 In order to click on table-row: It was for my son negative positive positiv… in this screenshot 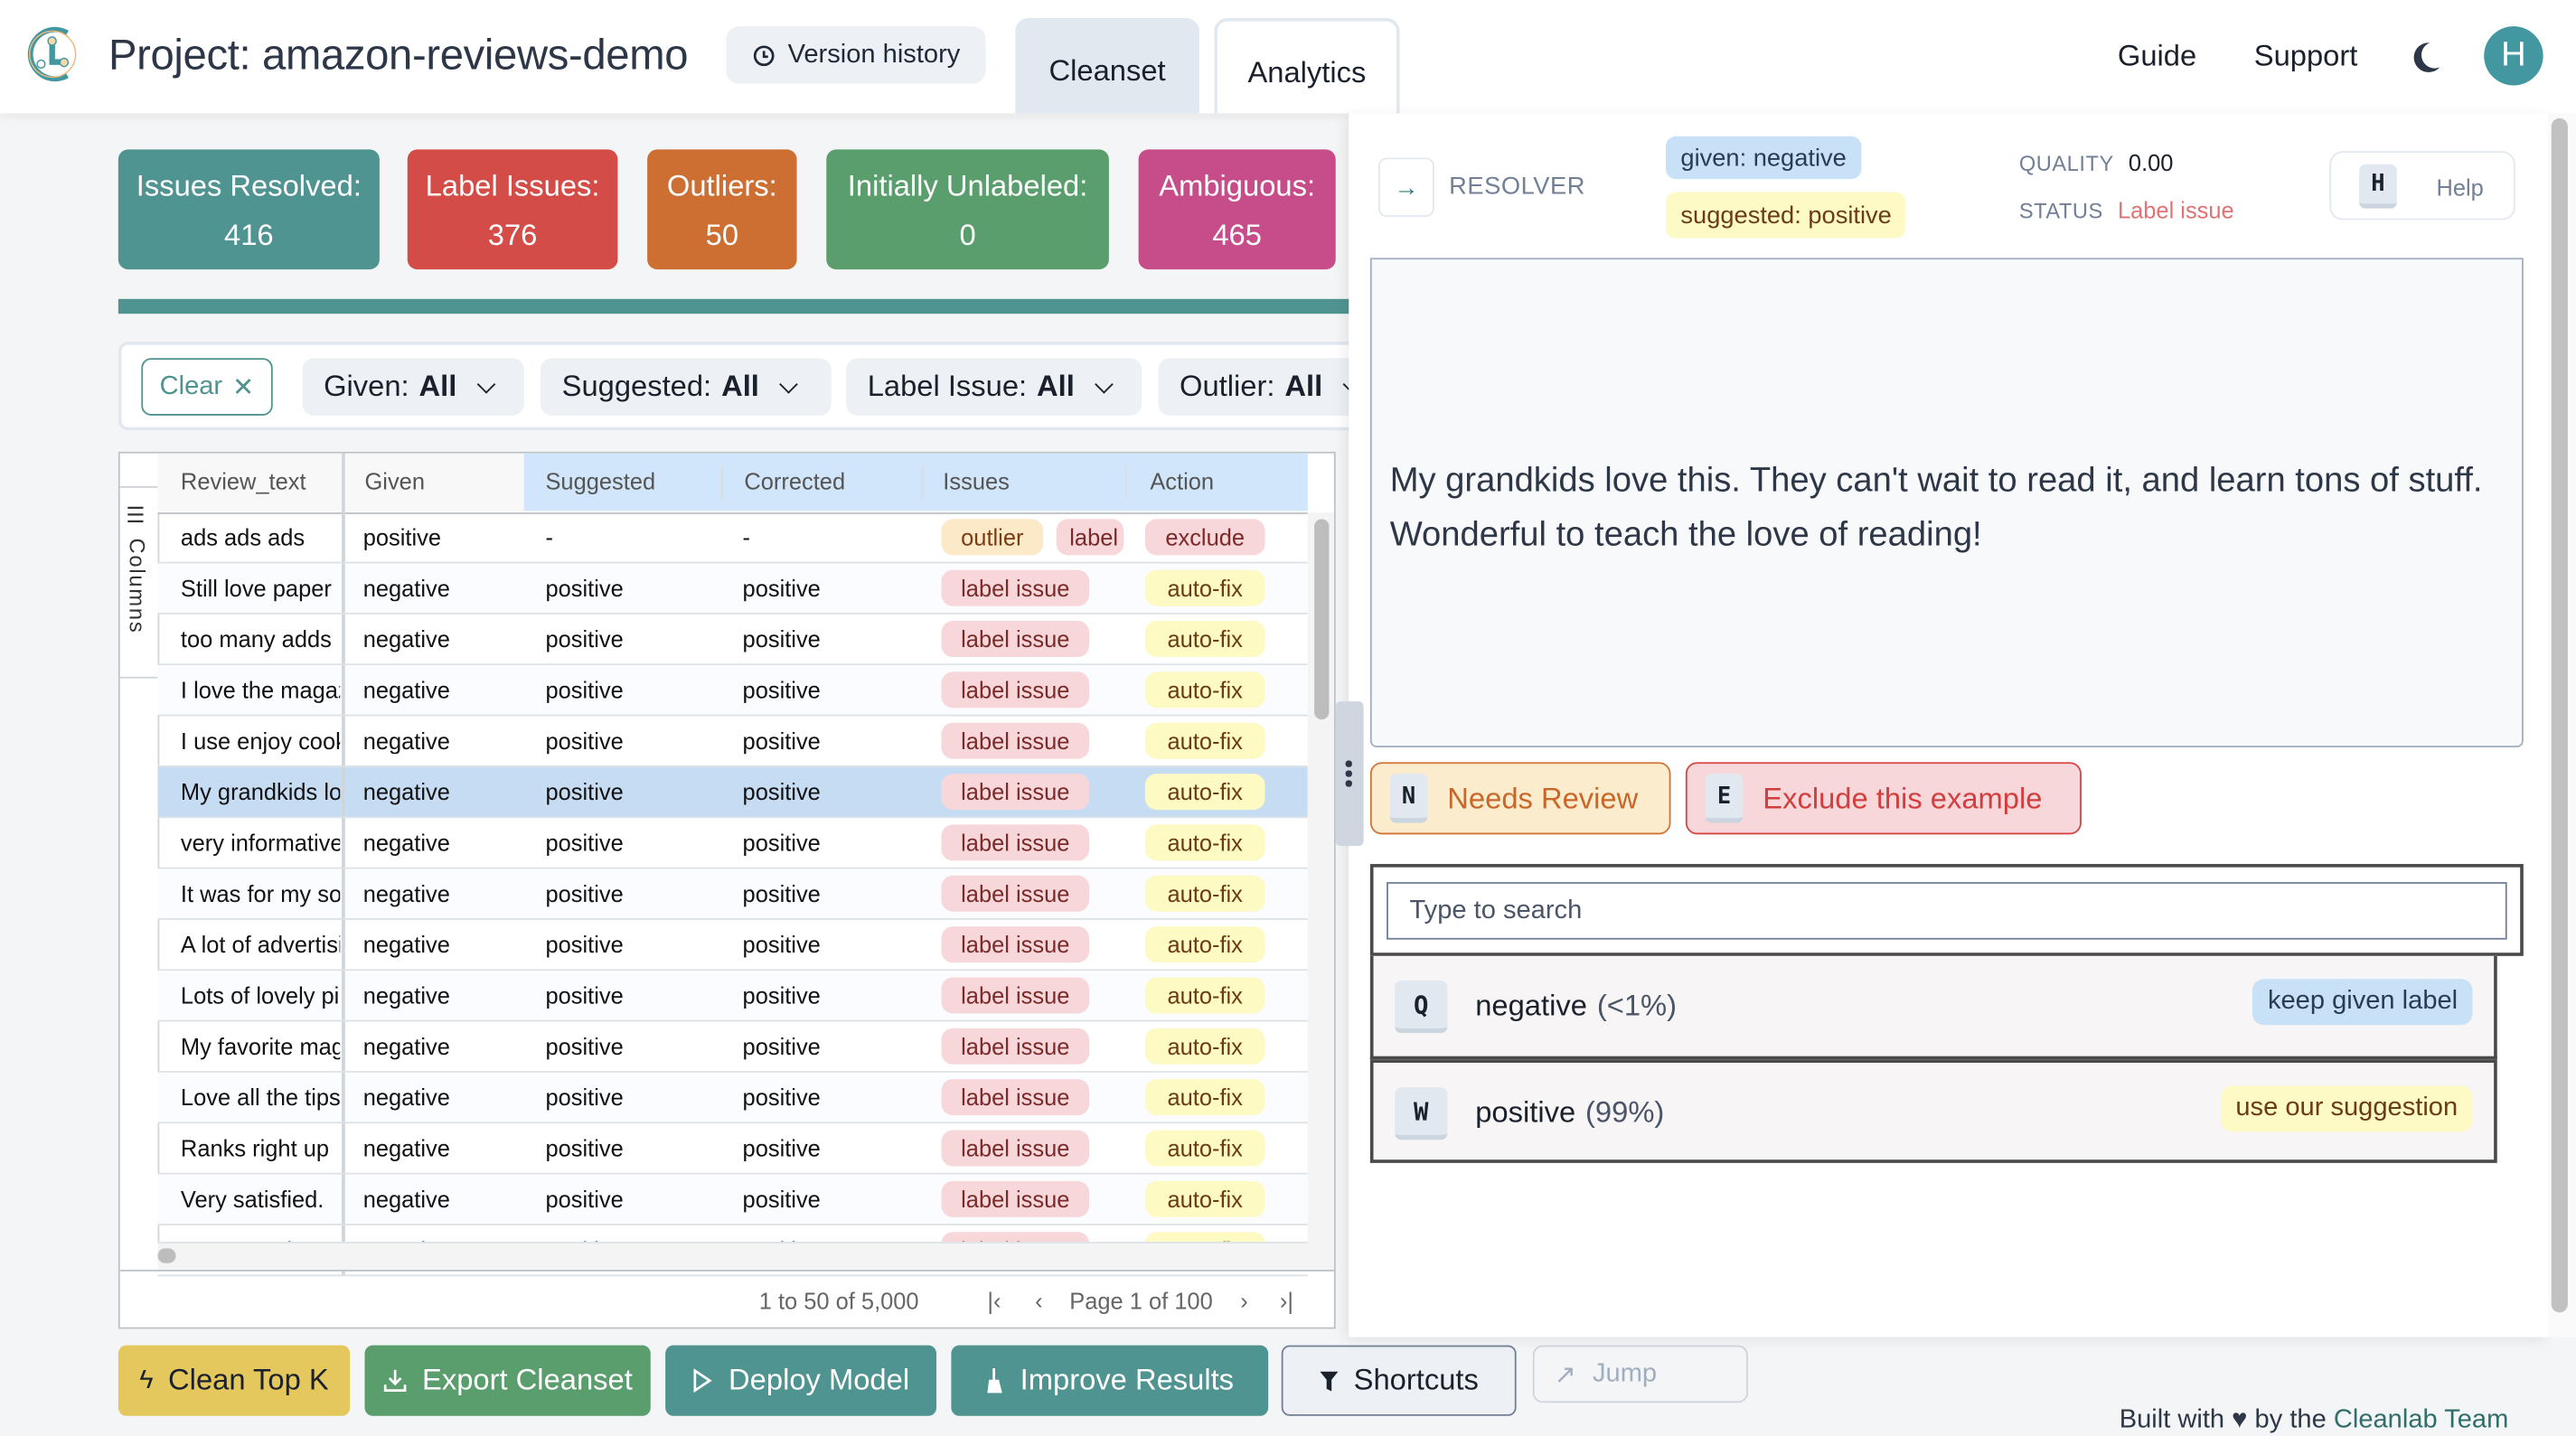, I will do `click(733, 894)`.